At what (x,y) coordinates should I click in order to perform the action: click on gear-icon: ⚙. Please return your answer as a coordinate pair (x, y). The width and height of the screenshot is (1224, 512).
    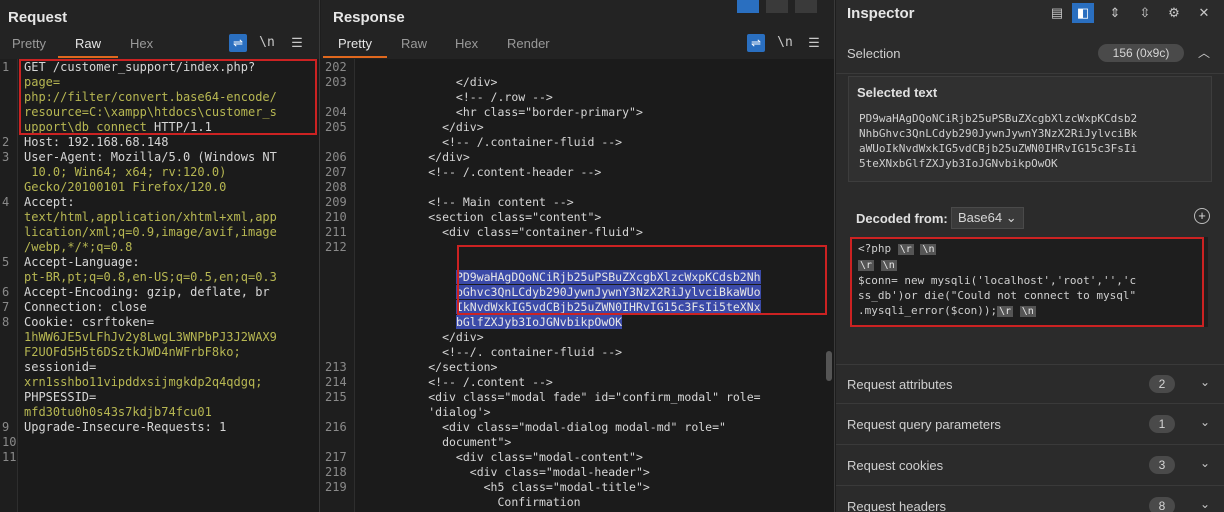
    Looking at the image, I should click on (1174, 13).